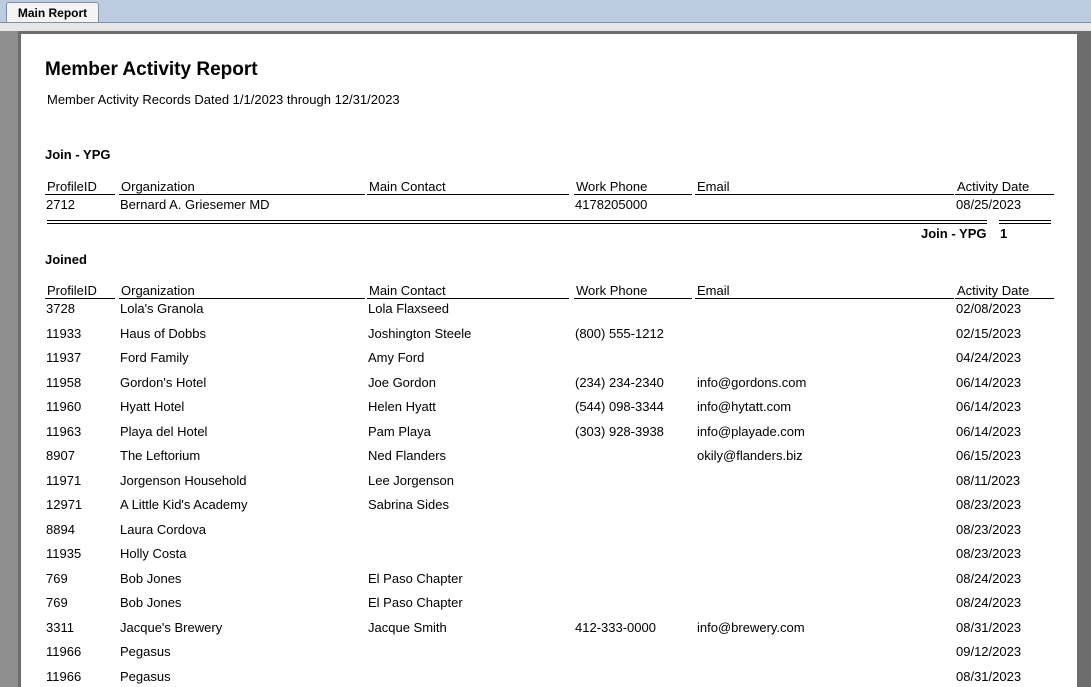 This screenshot has width=1091, height=687. What do you see at coordinates (989, 651) in the screenshot?
I see `cell-activity-date: 09/12/2023` at bounding box center [989, 651].